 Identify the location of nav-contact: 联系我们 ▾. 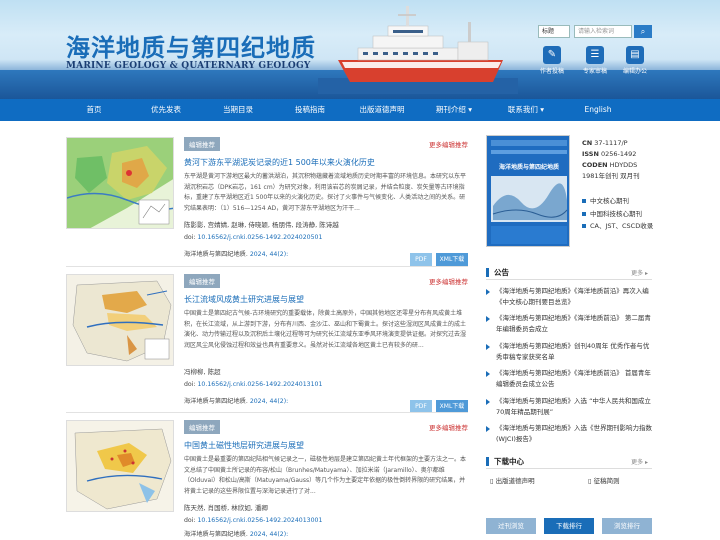
(526, 110).